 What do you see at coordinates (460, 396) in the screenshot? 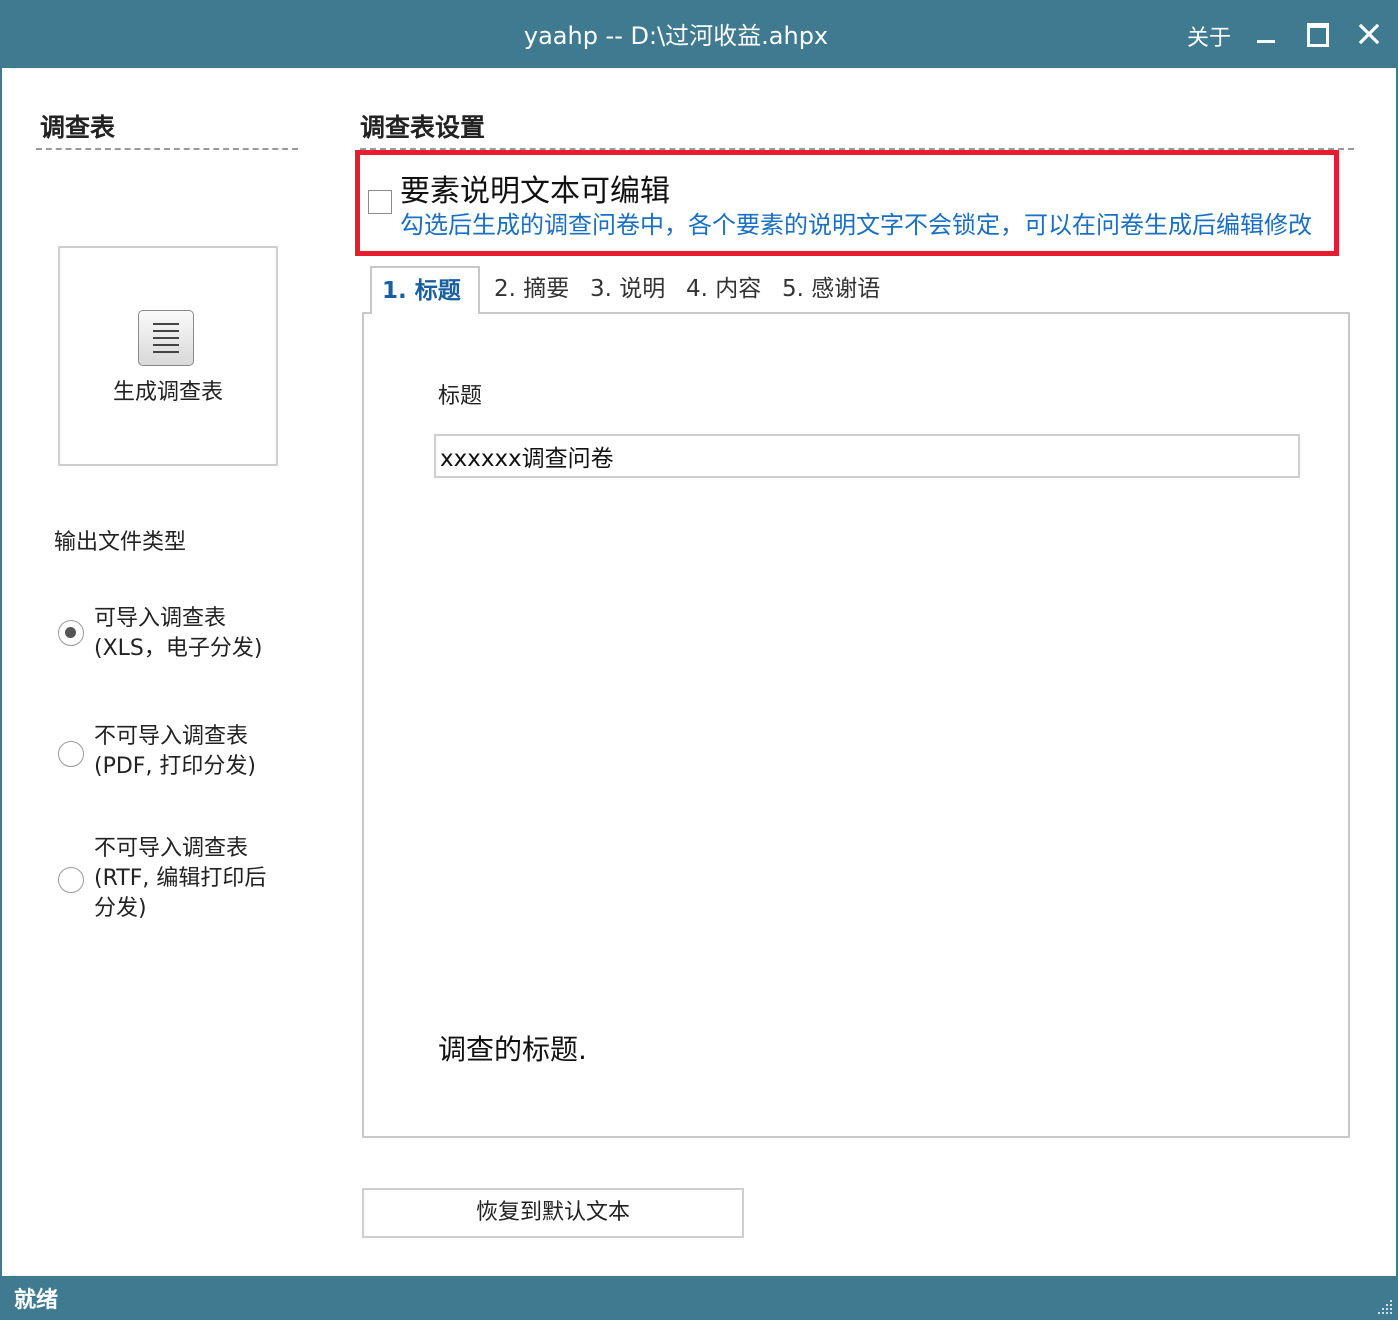
I see `title-field-label: 标题` at bounding box center [460, 396].